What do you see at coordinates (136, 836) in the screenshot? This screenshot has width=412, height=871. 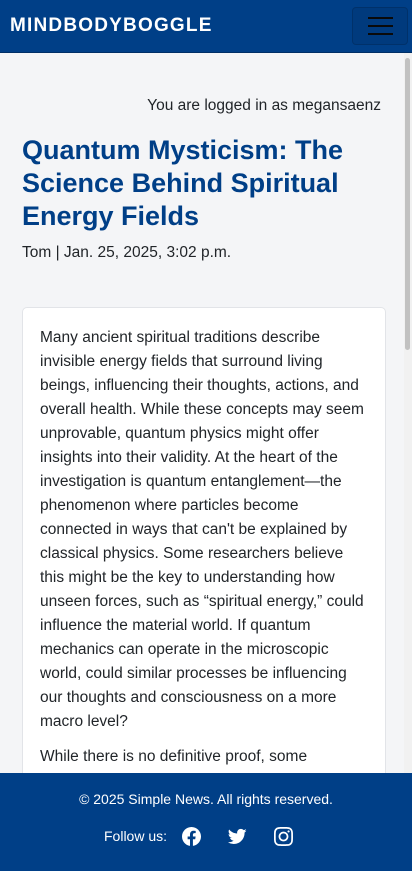 I see `follow-label: Follow us:` at bounding box center [136, 836].